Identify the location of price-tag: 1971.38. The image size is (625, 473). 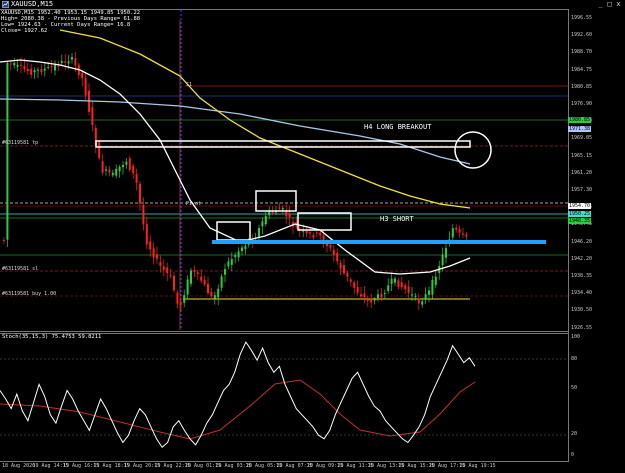
(579, 129).